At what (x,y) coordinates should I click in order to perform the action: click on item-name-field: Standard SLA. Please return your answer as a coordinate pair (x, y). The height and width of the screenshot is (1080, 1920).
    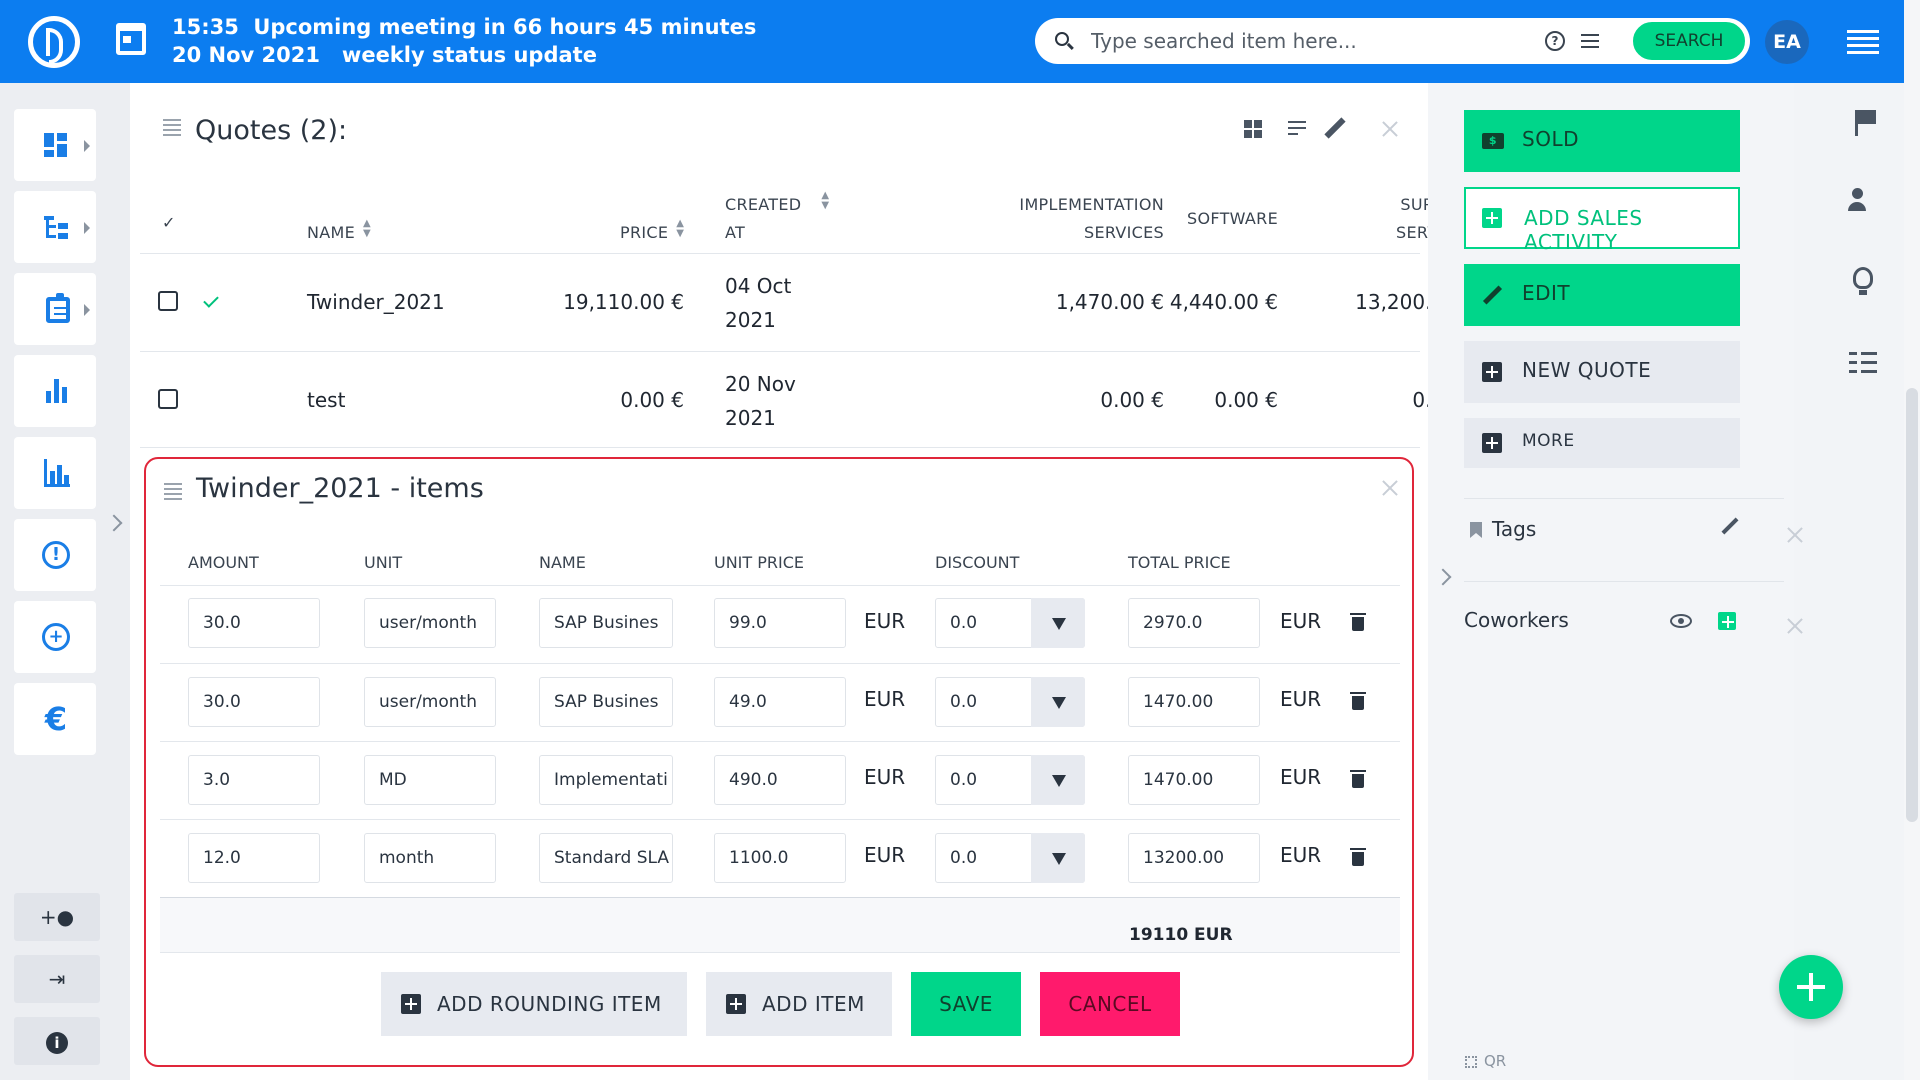
    Looking at the image, I should click on (606, 858).